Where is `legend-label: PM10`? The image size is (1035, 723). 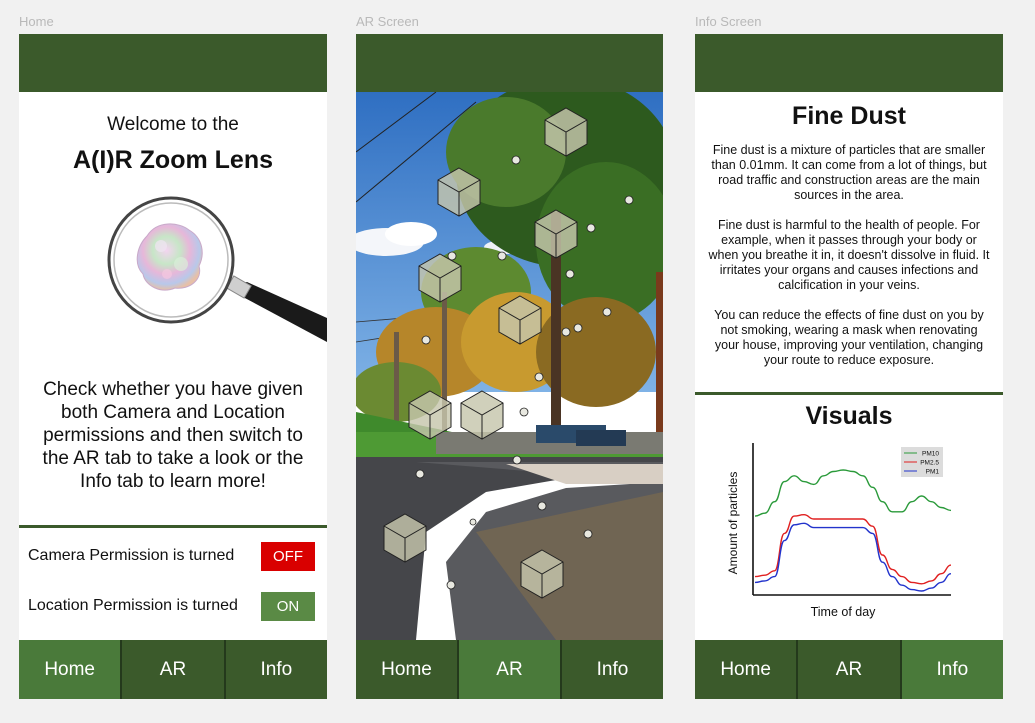 legend-label: PM10 is located at coordinates (930, 454).